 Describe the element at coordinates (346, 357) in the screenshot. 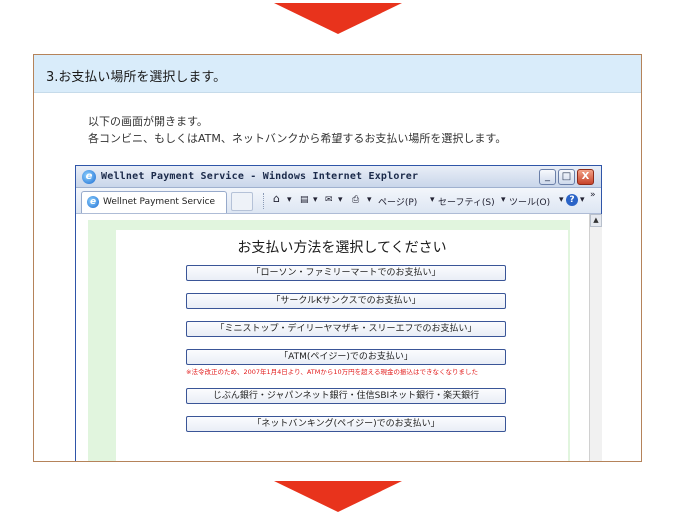

I see `atm-payeasy-button: 「ATM(ペイジー)でのお支払い」` at that location.